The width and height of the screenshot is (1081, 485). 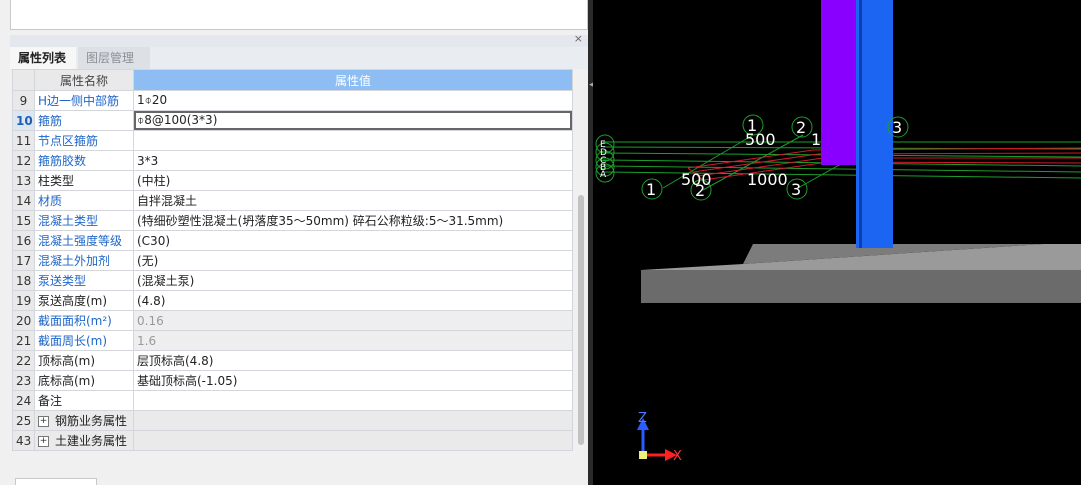 What do you see at coordinates (299, 39) in the screenshot?
I see `panel-title-bar: ×` at bounding box center [299, 39].